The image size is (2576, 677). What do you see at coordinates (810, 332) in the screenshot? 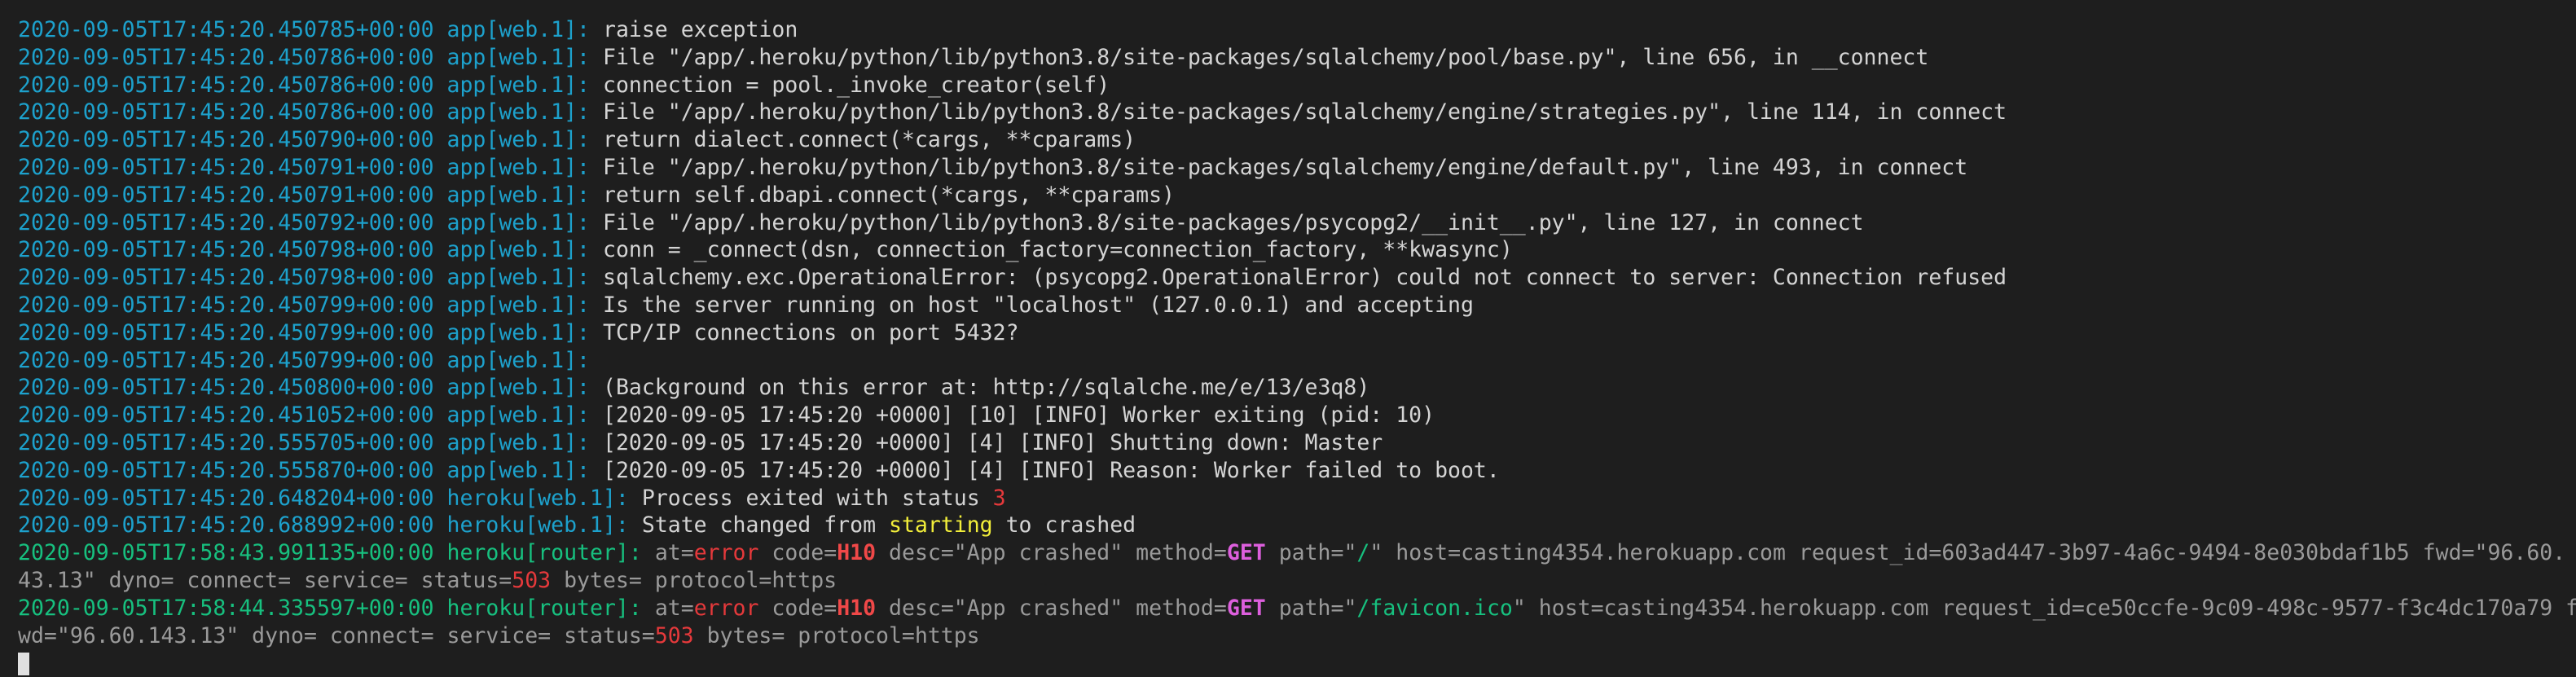
I see `log-message-segment: TCP/IP connections on port 5432?` at bounding box center [810, 332].